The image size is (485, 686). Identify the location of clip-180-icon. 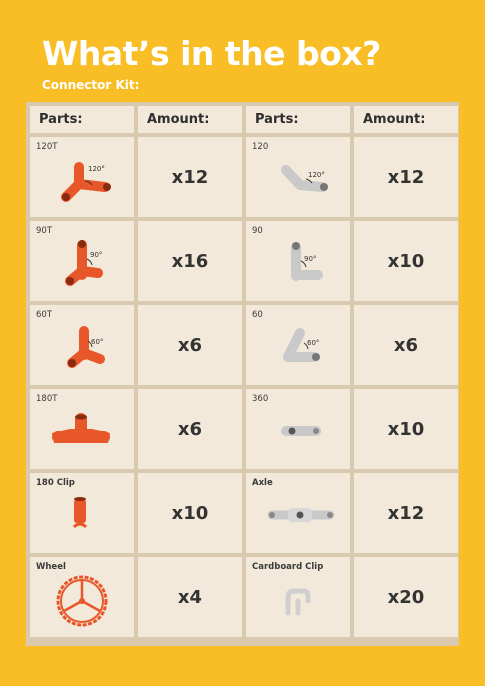
(80, 513).